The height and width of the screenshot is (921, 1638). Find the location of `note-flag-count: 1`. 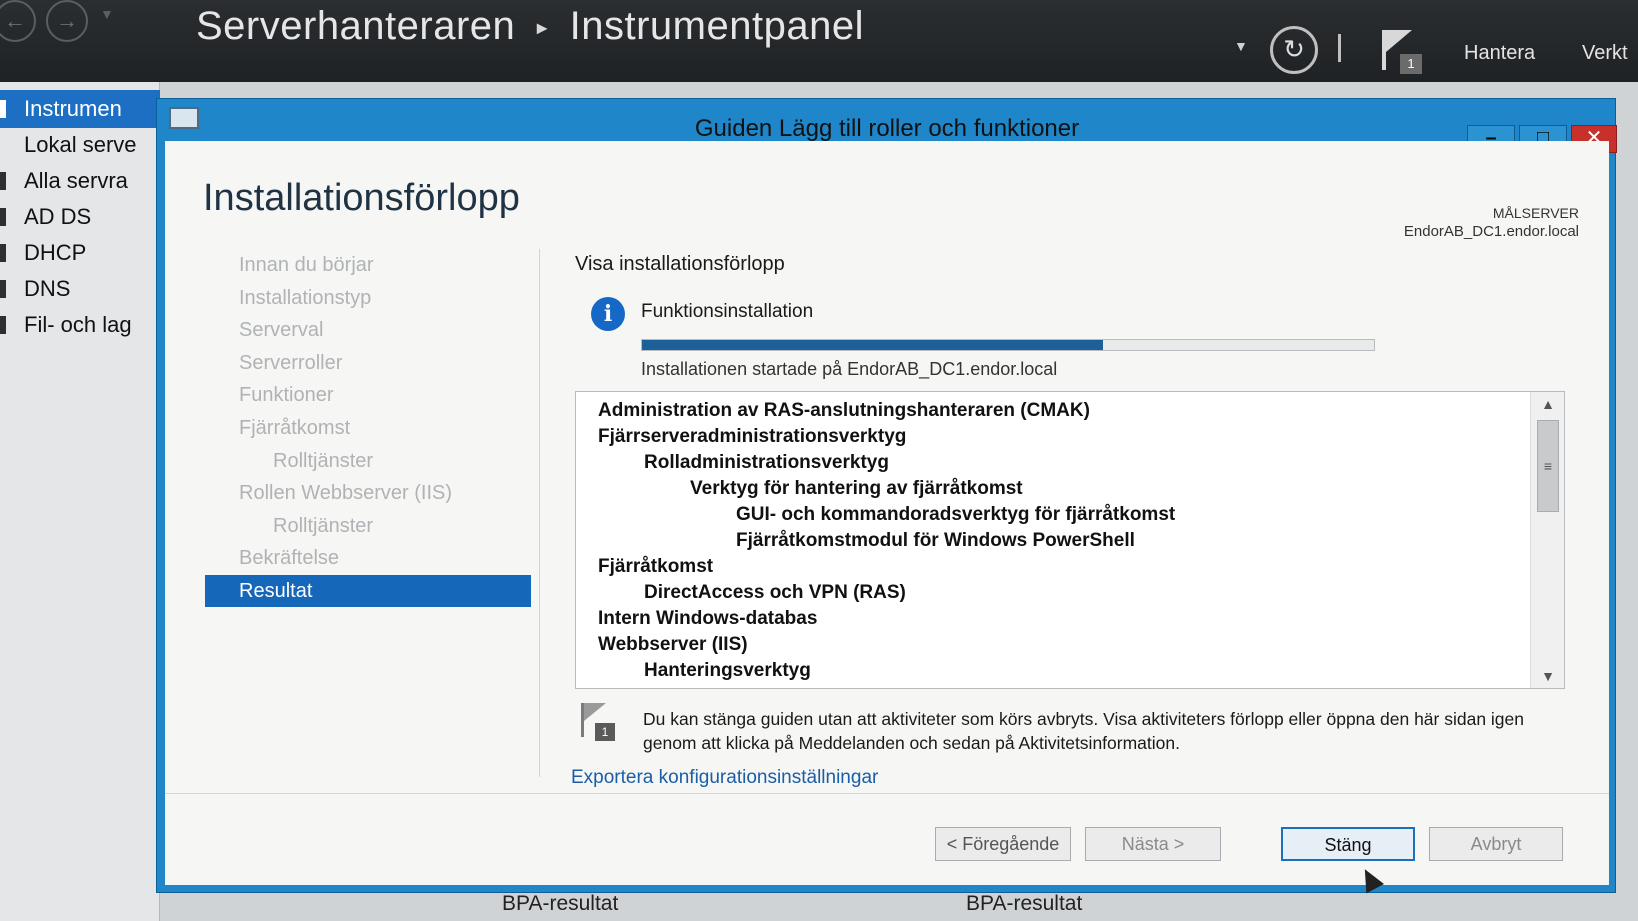

note-flag-count: 1 is located at coordinates (605, 732).